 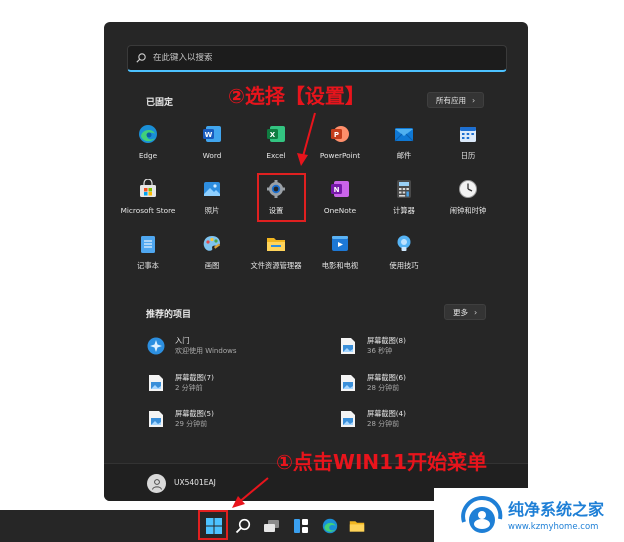 I want to click on pinned-app-edge: Edge, so click(x=148, y=144).